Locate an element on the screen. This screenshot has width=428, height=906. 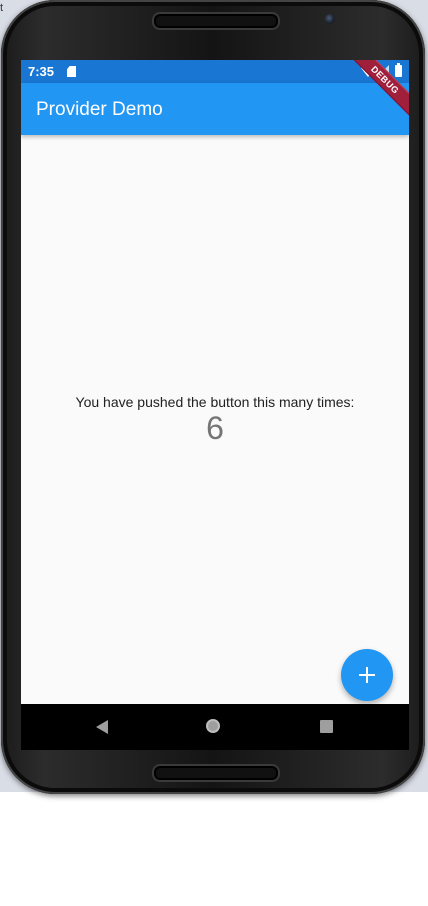
sd-card-icon is located at coordinates (71, 71).